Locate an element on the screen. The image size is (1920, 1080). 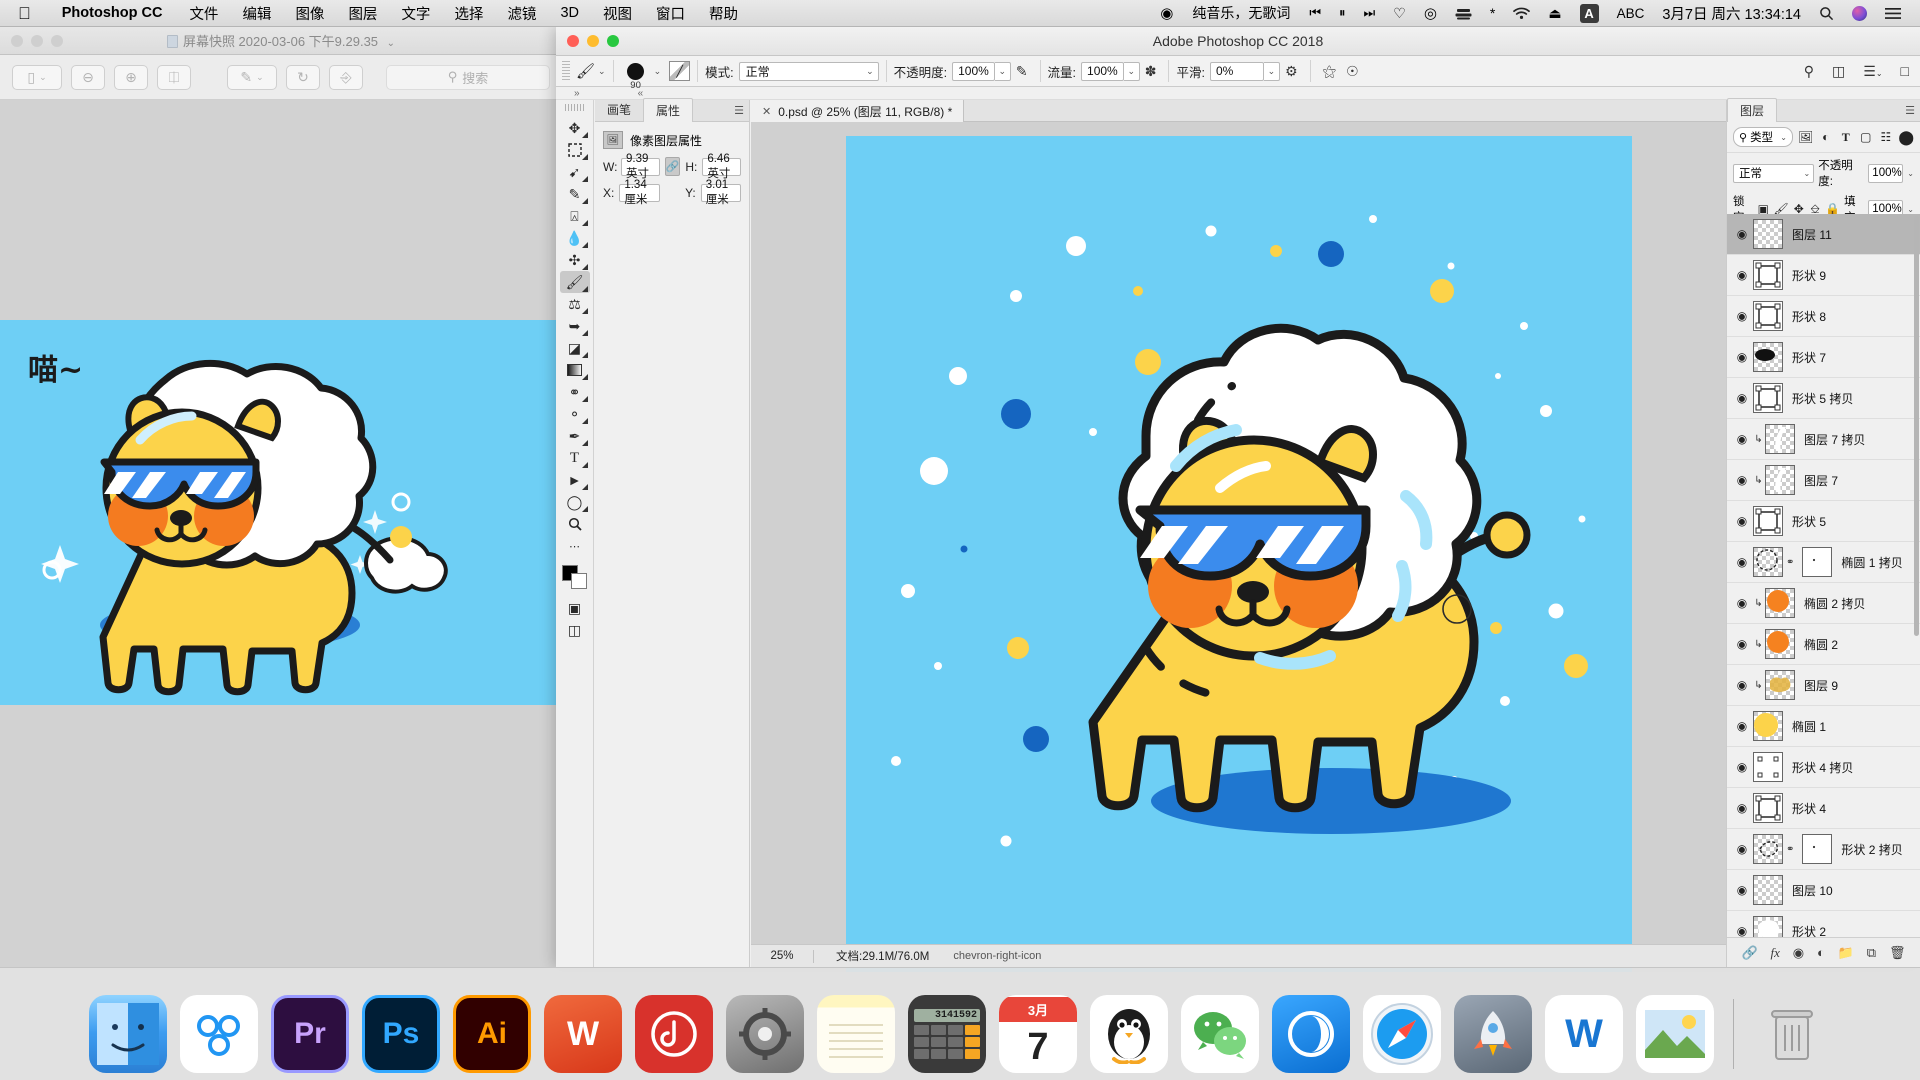
menu-item-filter: 滤镜 is located at coordinates (521, 13).